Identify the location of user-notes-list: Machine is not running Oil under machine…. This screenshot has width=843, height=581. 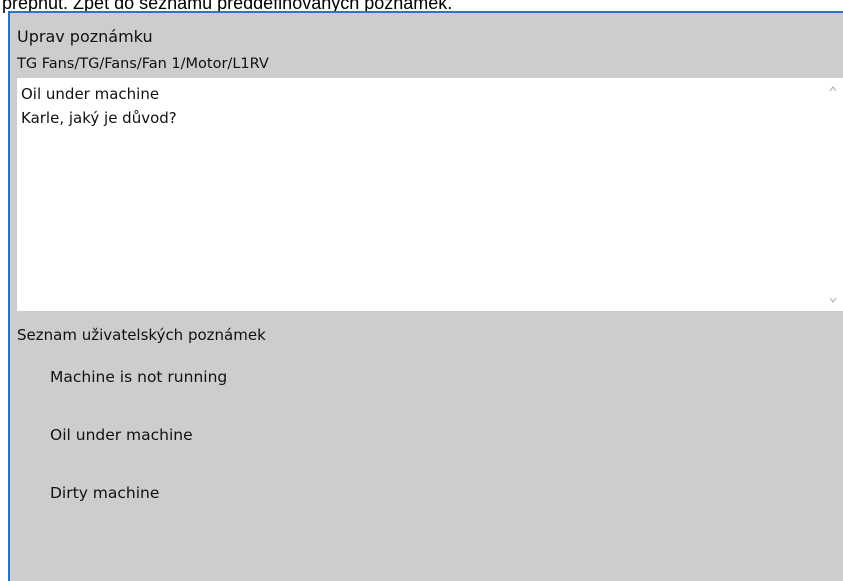
(138, 455).